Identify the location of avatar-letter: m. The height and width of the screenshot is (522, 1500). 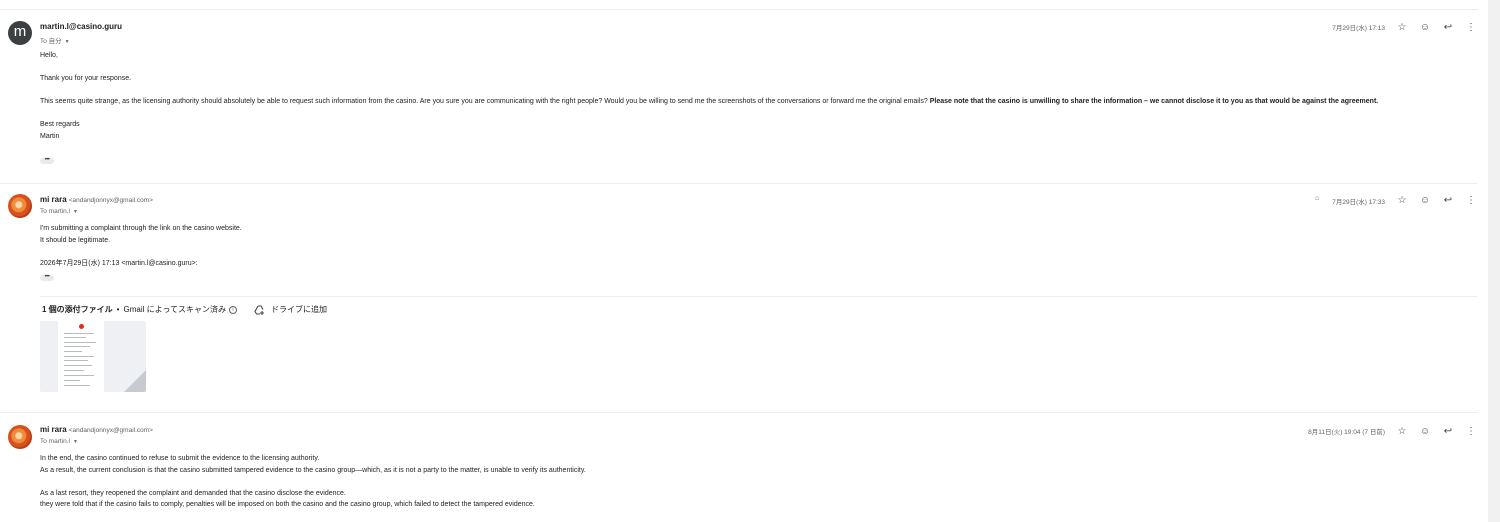
(20, 31).